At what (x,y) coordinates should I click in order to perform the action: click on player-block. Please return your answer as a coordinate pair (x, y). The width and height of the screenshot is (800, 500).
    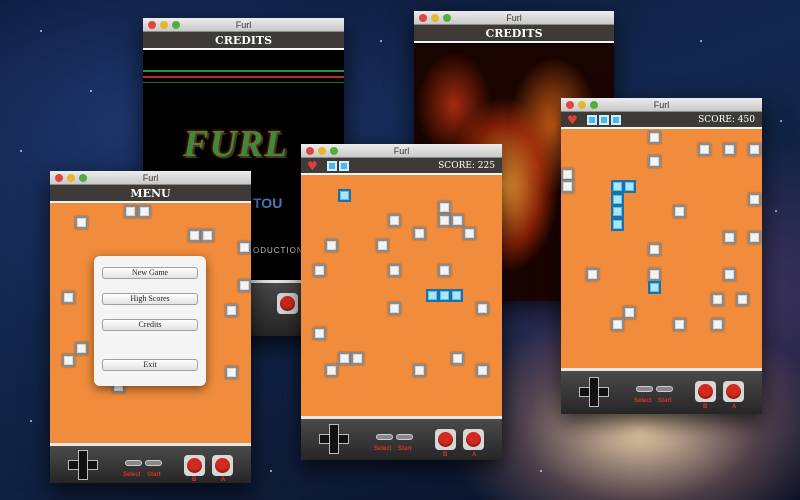
    Looking at the image, I should click on (344, 195).